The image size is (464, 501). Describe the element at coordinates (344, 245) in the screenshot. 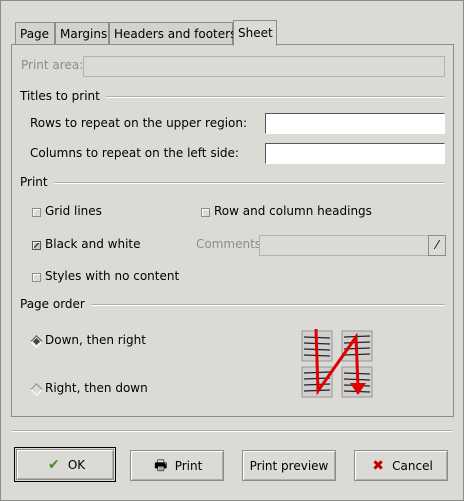

I see `comments-combo-input` at that location.